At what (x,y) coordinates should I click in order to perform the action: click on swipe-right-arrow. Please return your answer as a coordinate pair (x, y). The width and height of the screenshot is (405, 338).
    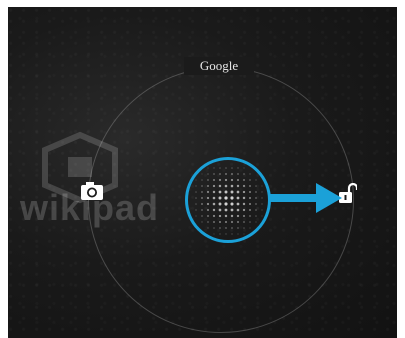
    Looking at the image, I should click on (306, 198).